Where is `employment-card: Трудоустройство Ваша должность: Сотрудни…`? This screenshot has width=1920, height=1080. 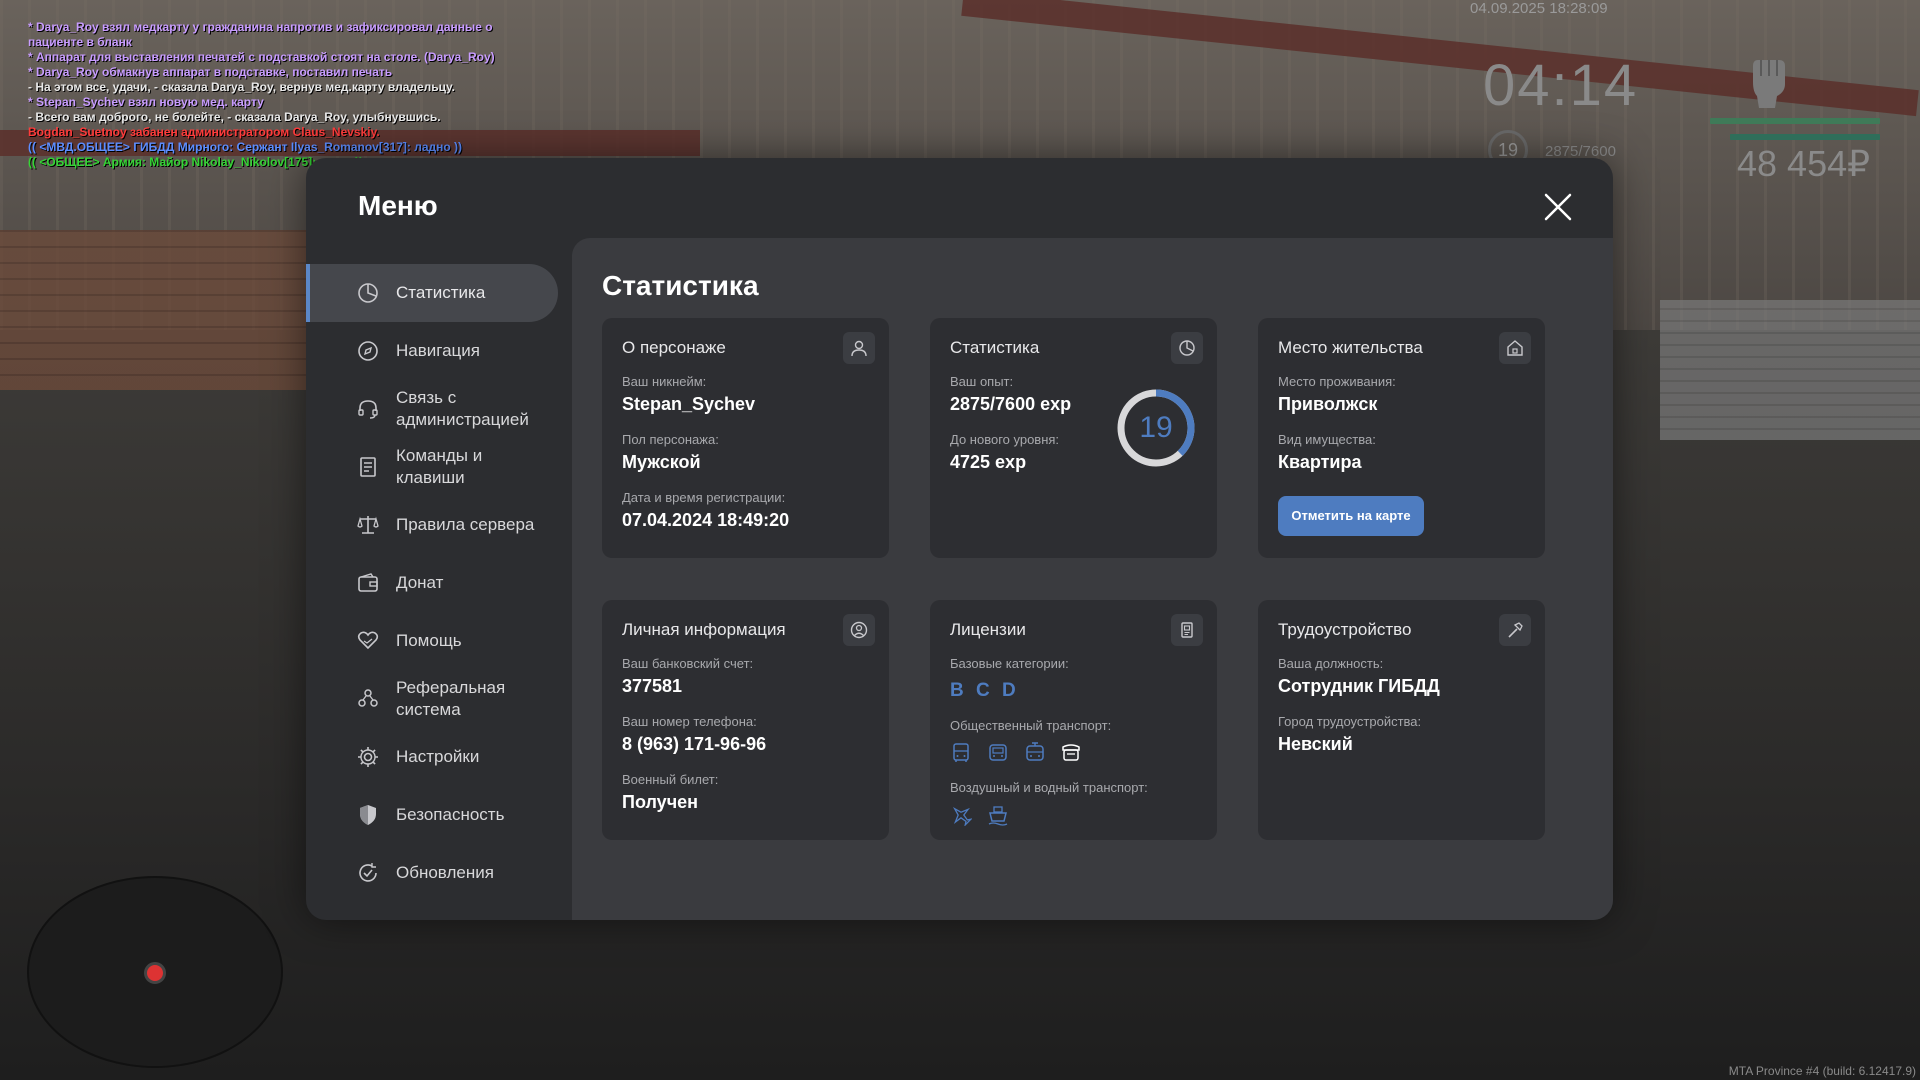 employment-card: Трудоустройство Ваша должность: Сотрудни… is located at coordinates (1401, 720).